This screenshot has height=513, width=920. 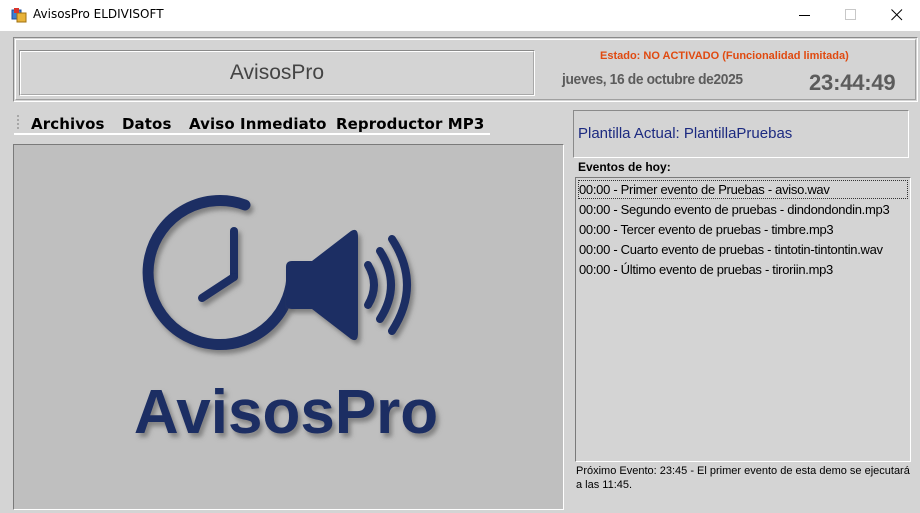 I want to click on minimize-icon, so click(x=804, y=15).